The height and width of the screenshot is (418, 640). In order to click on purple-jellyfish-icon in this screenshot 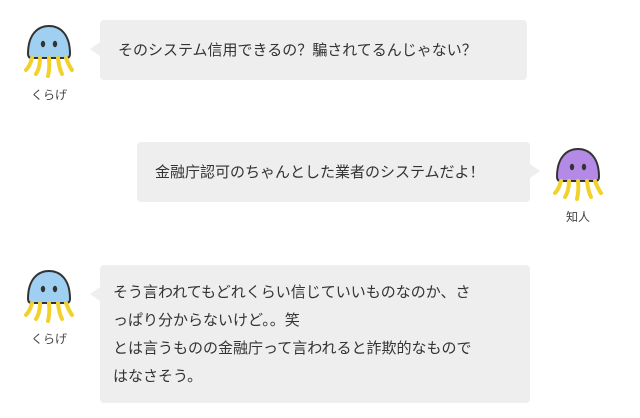, I will do `click(578, 174)`.